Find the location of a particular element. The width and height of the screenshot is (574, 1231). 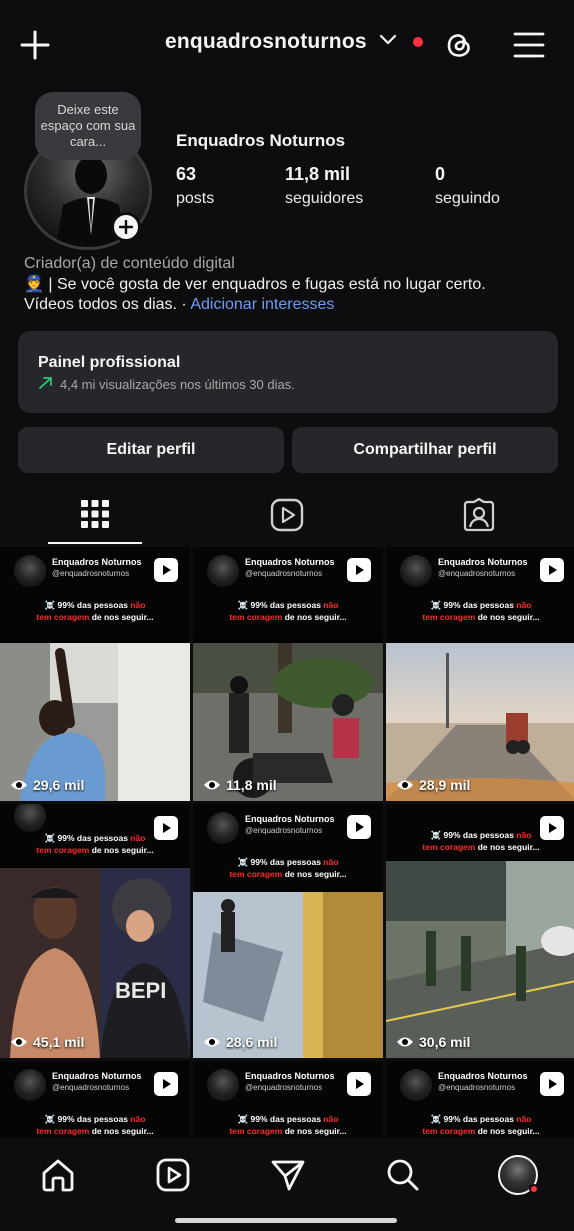

nav-reels is located at coordinates (173, 1175).